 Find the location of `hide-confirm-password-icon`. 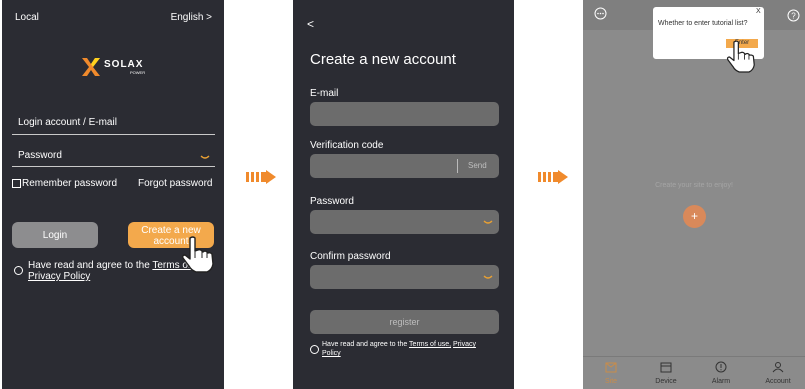

hide-confirm-password-icon is located at coordinates (488, 277).